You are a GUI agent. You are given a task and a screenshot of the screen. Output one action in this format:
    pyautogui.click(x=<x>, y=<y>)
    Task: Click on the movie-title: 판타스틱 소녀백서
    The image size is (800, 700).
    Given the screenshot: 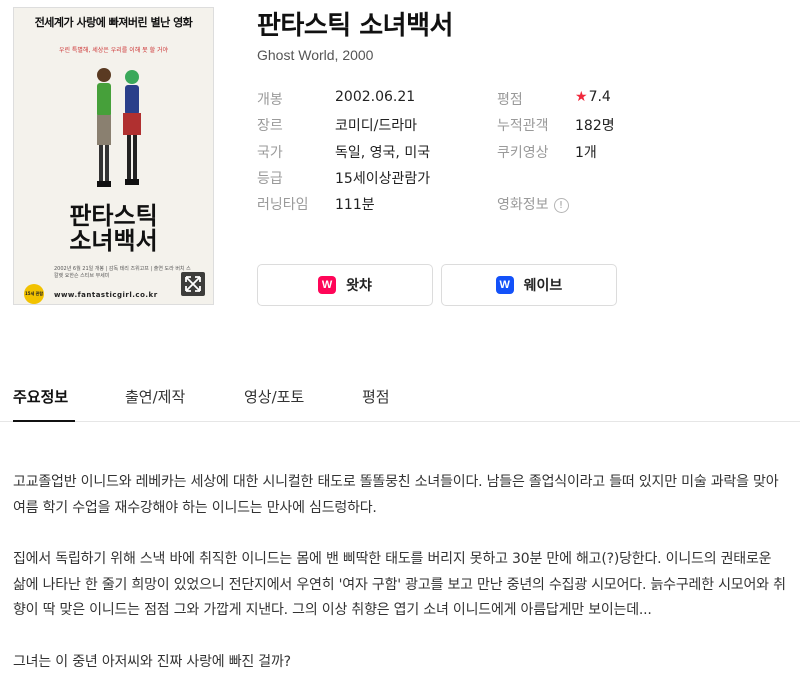 What is the action you would take?
    pyautogui.click(x=355, y=26)
    